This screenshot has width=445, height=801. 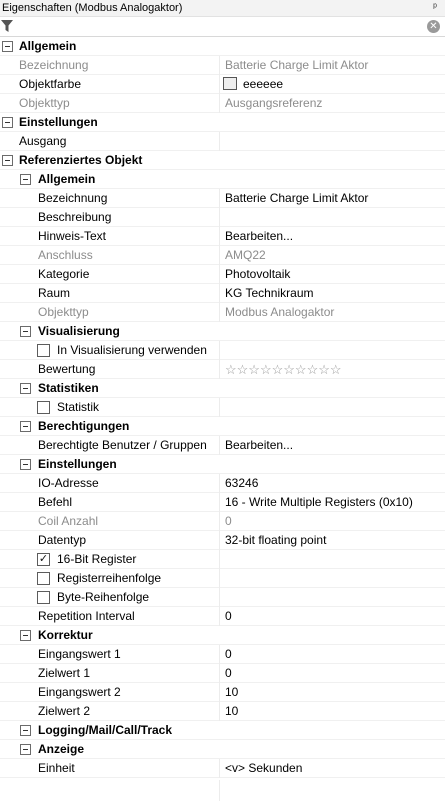 I want to click on property-row-ausgang: Ausgang, so click(x=222, y=141).